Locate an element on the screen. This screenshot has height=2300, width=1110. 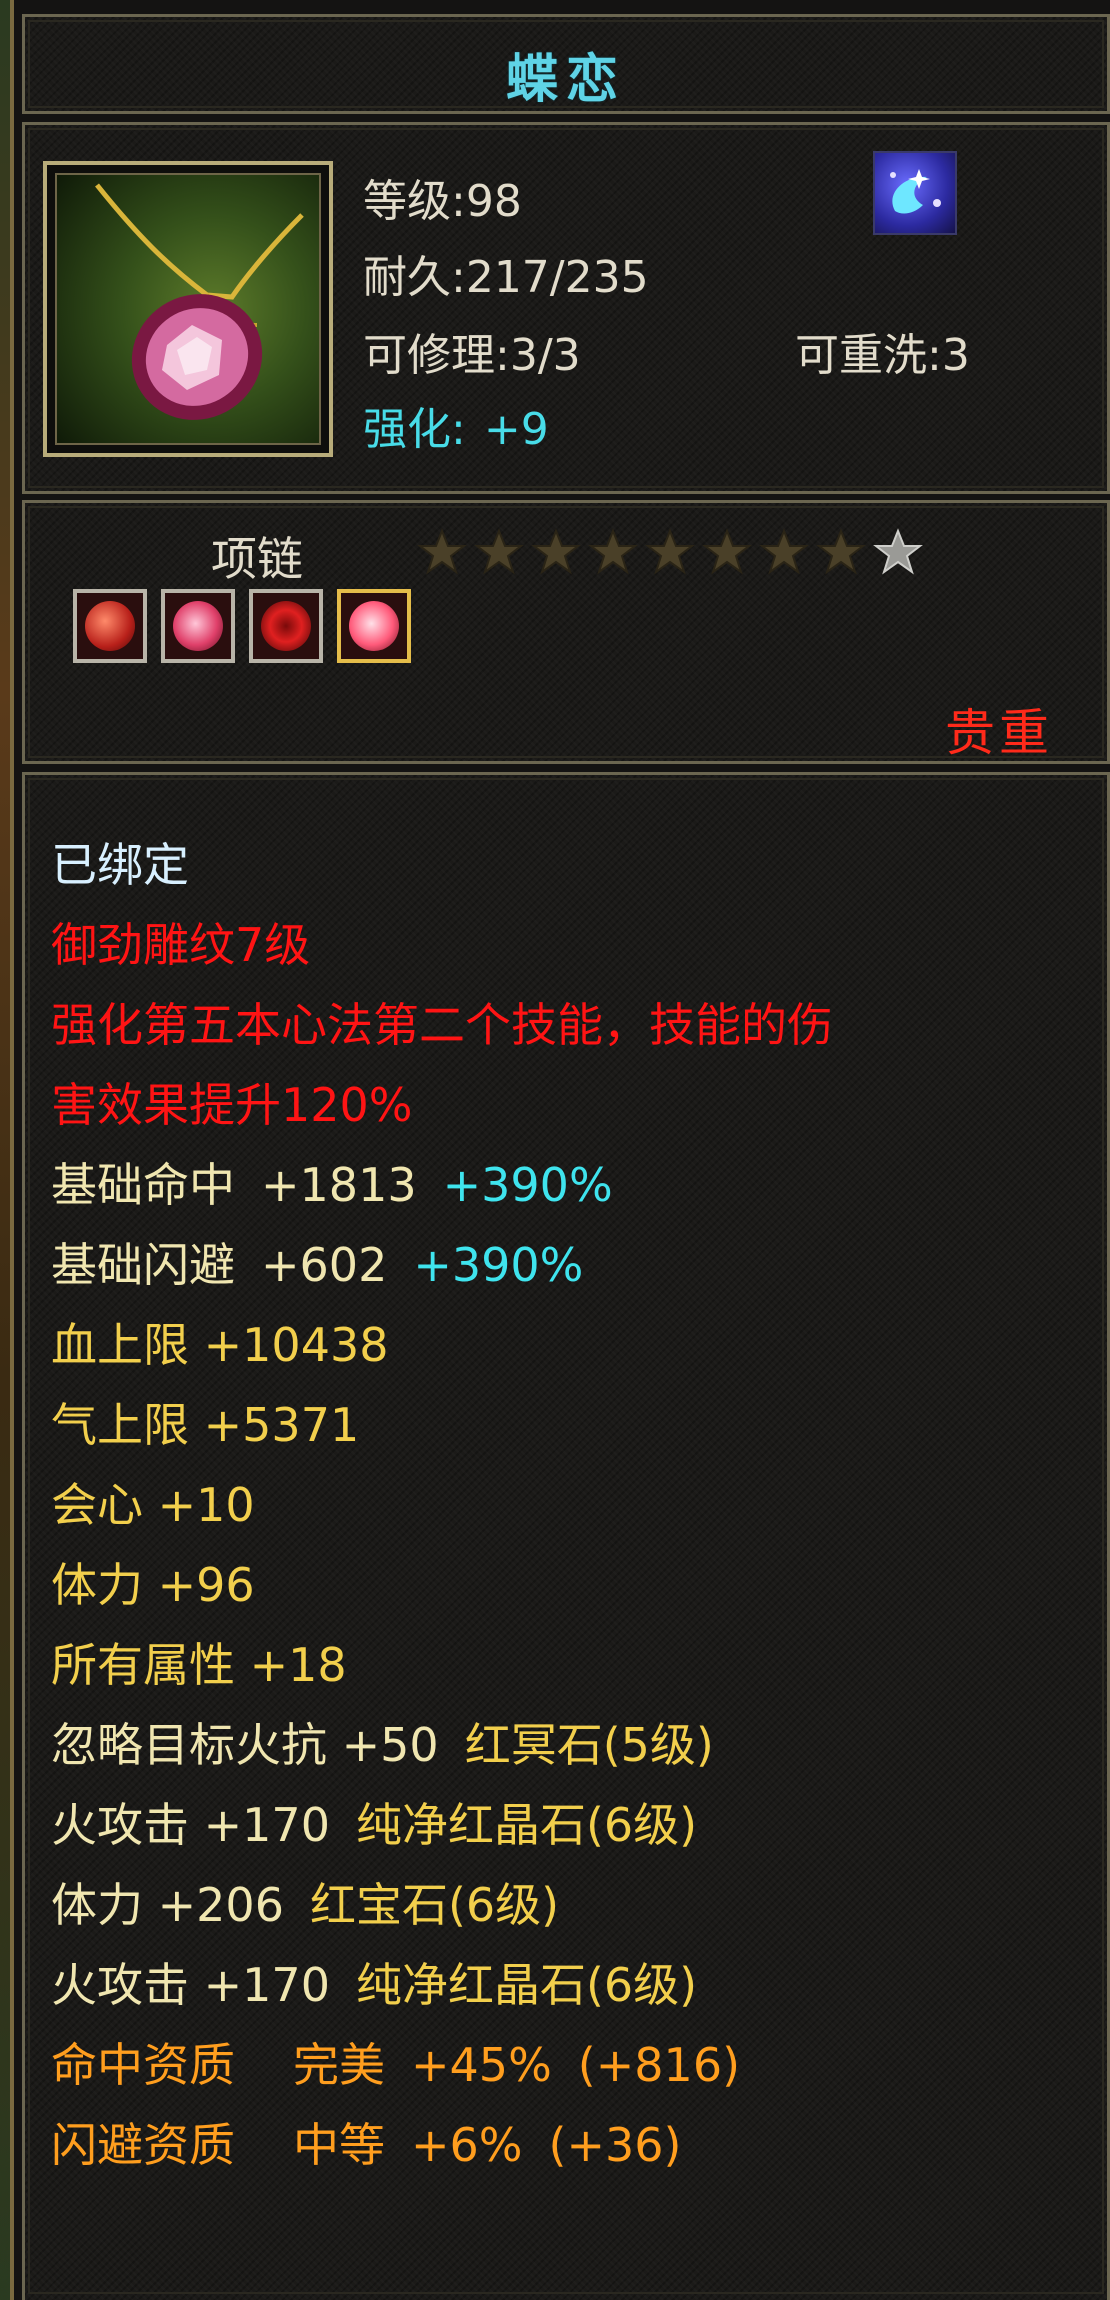
star-rating is located at coordinates (670, 552).